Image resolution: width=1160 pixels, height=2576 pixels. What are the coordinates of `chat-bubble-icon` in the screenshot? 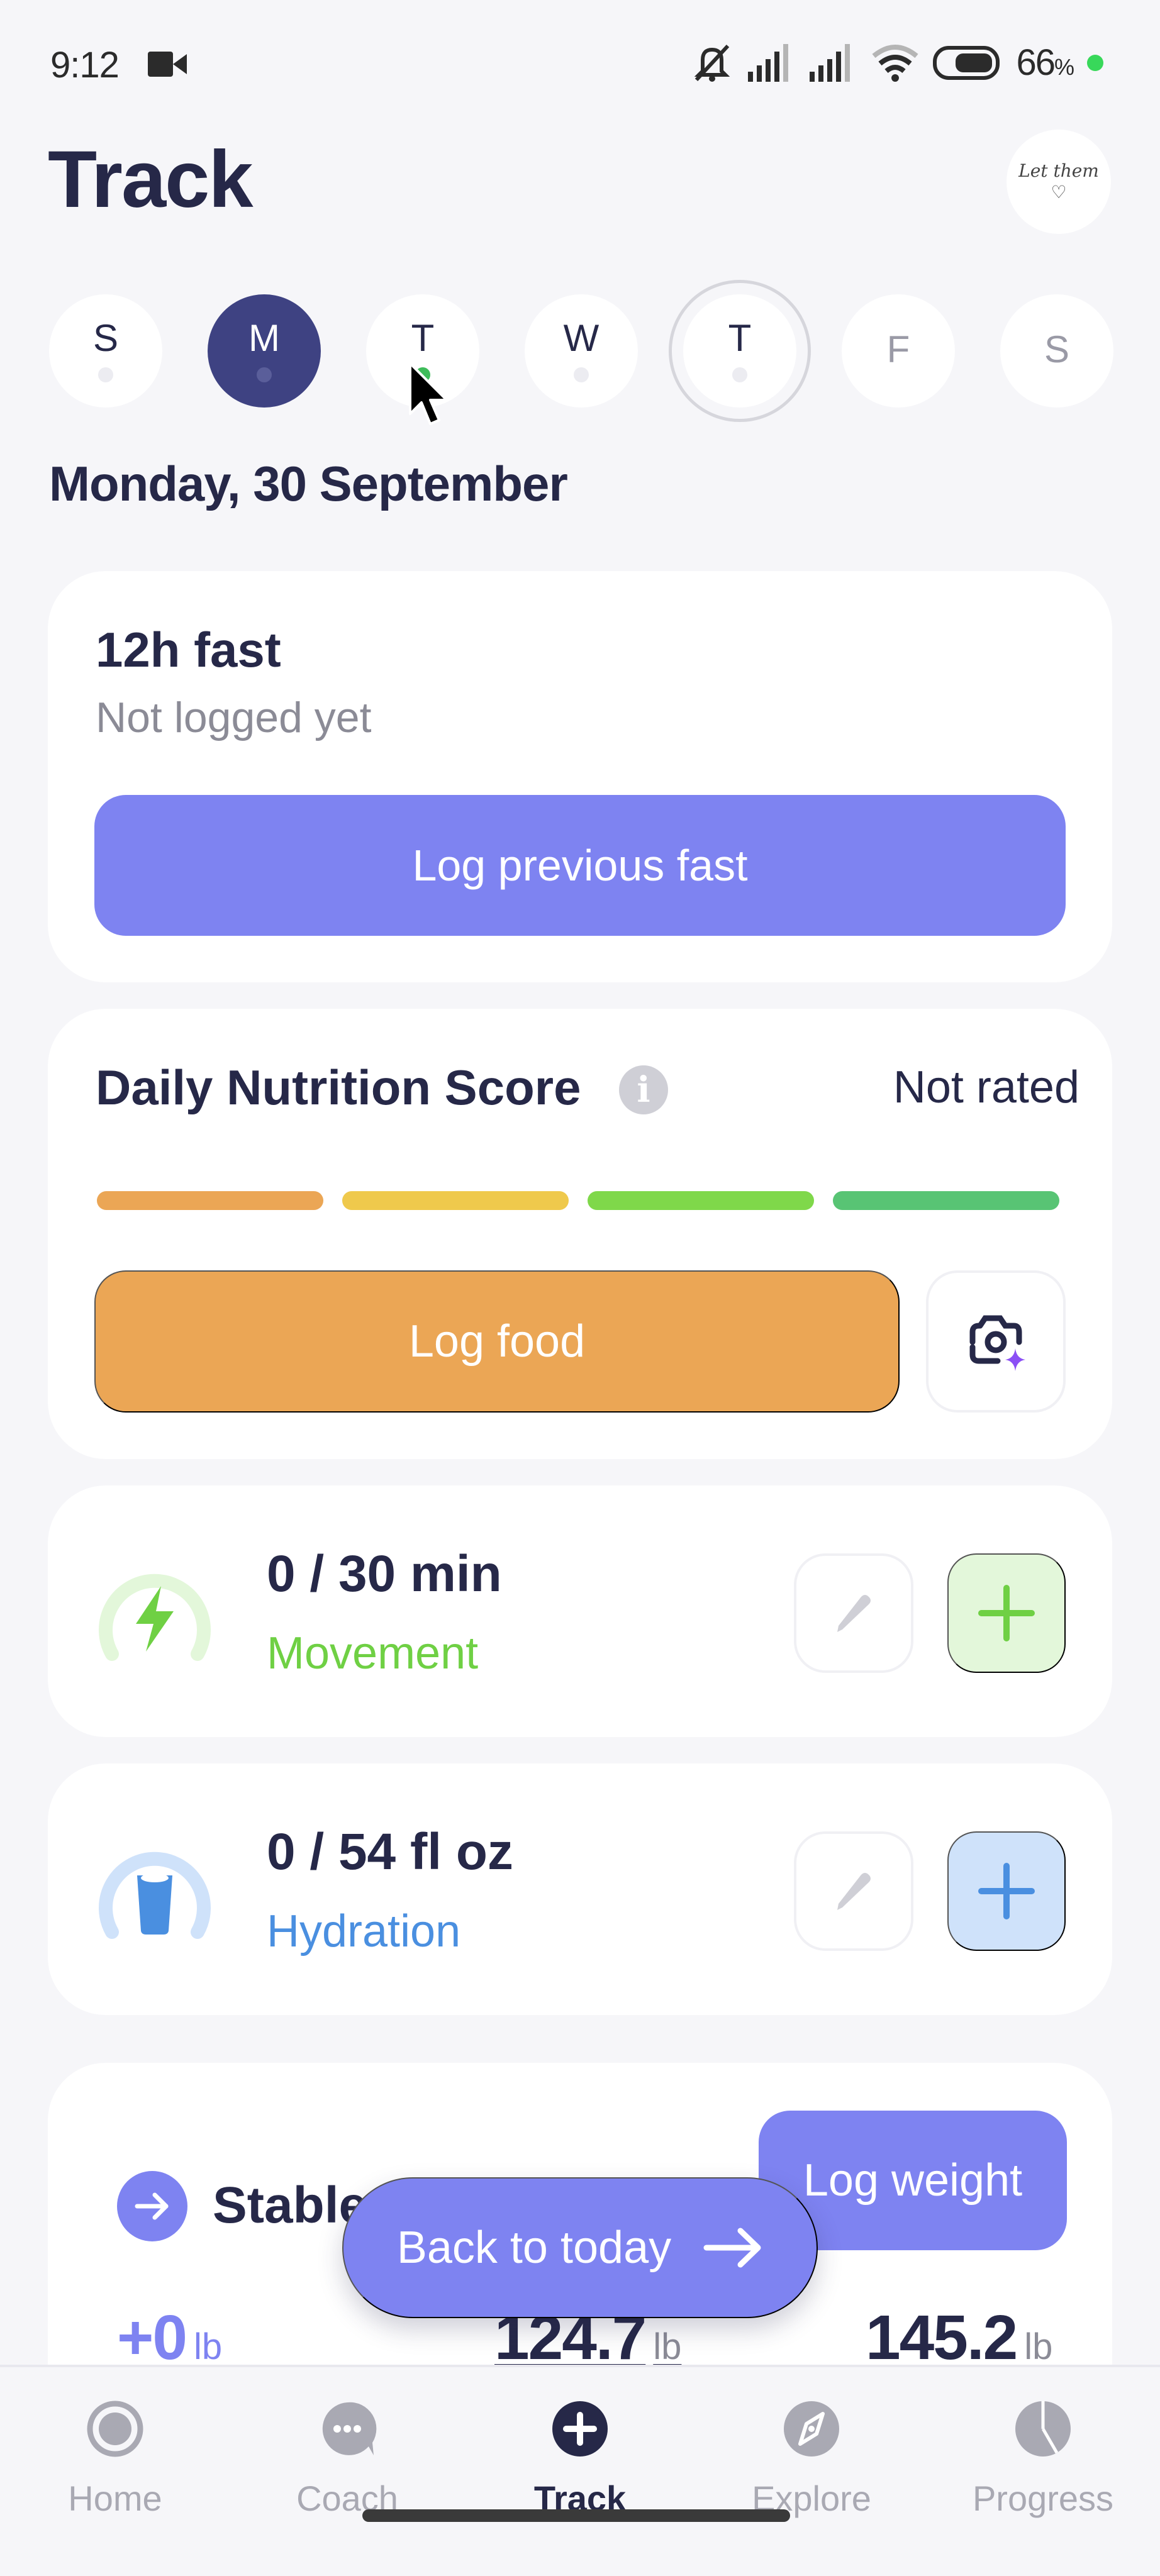 It's located at (347, 2429).